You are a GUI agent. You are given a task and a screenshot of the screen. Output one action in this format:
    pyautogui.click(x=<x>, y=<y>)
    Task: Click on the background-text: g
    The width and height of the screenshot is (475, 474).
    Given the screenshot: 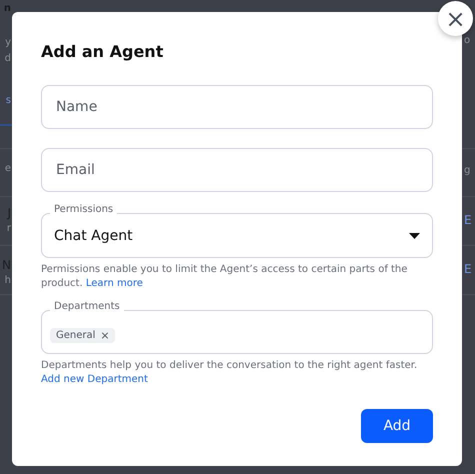 What is the action you would take?
    pyautogui.click(x=467, y=171)
    